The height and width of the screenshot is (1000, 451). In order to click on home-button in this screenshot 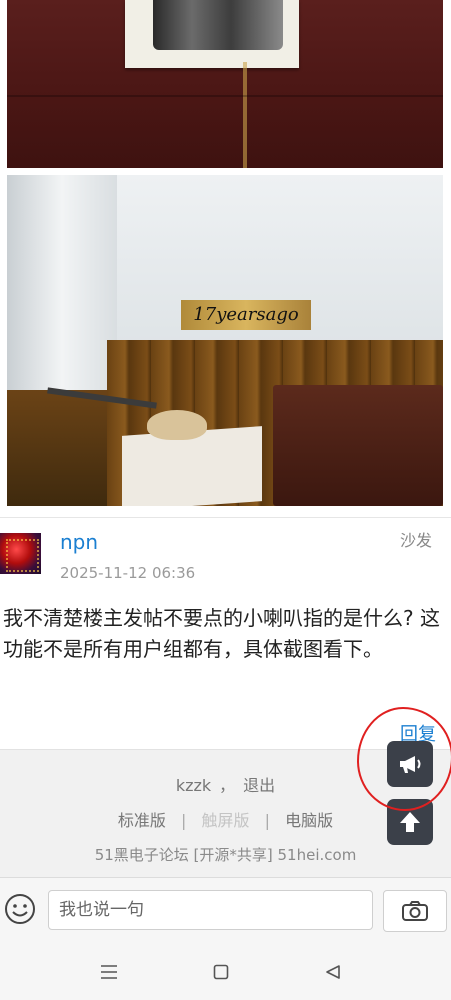, I will do `click(221, 972)`.